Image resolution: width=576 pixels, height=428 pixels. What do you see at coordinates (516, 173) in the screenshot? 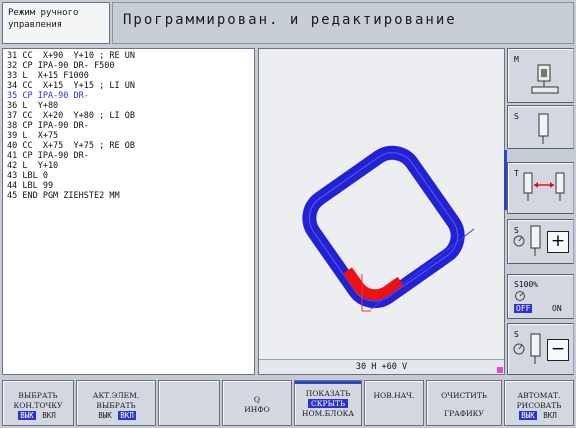
I see `t-label: T` at bounding box center [516, 173].